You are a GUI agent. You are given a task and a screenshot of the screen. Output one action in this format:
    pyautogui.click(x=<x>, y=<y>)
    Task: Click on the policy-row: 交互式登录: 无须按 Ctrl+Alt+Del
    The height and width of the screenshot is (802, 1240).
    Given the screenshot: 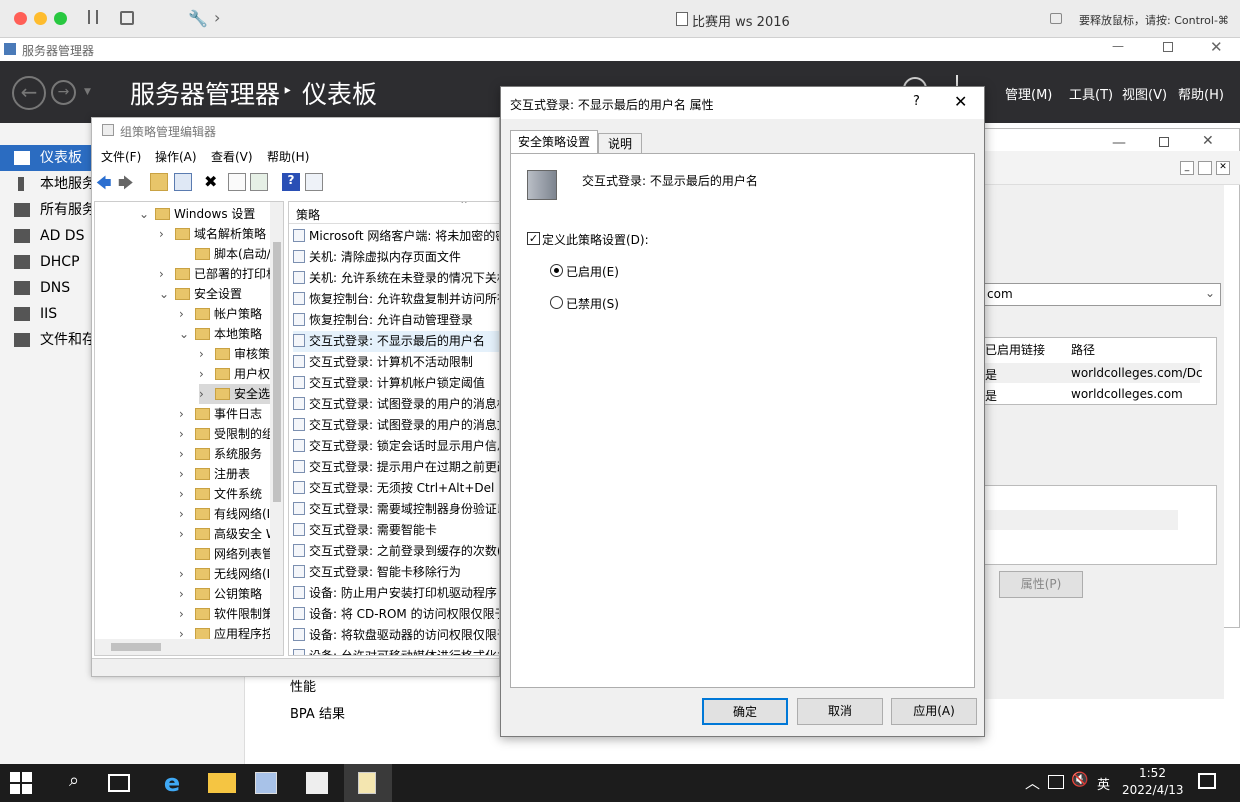 What is the action you would take?
    pyautogui.click(x=396, y=488)
    